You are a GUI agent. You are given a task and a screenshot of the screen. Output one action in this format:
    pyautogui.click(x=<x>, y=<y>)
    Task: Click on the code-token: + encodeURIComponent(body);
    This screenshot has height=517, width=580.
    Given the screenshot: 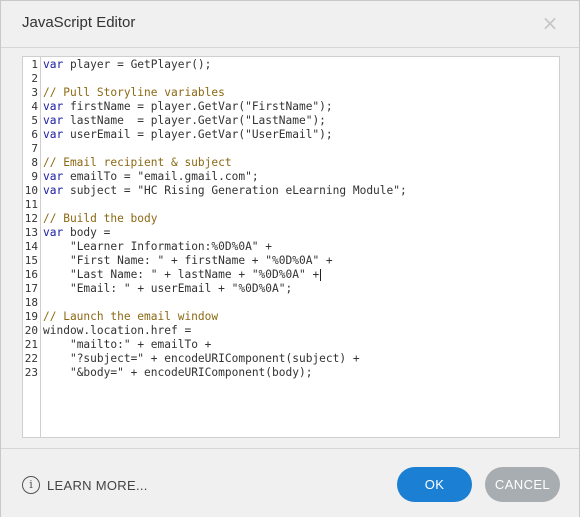 What is the action you would take?
    pyautogui.click(x=218, y=372)
    